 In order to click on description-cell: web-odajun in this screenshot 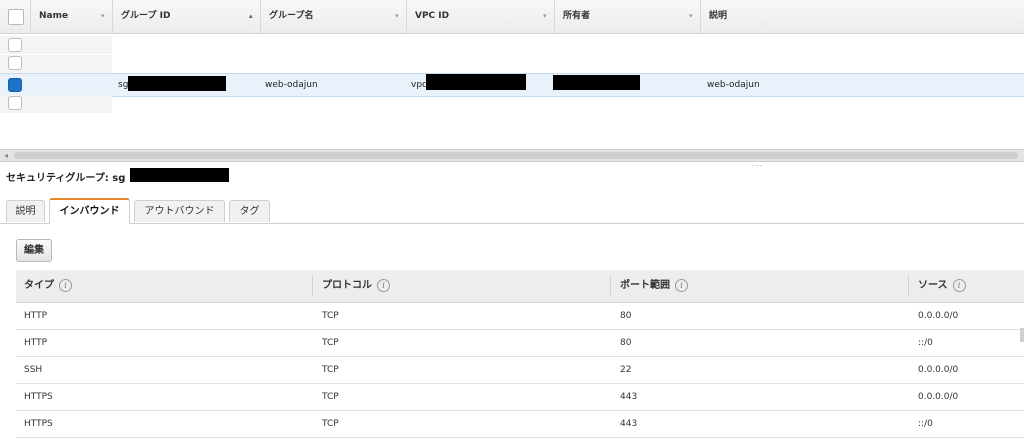, I will do `click(733, 85)`.